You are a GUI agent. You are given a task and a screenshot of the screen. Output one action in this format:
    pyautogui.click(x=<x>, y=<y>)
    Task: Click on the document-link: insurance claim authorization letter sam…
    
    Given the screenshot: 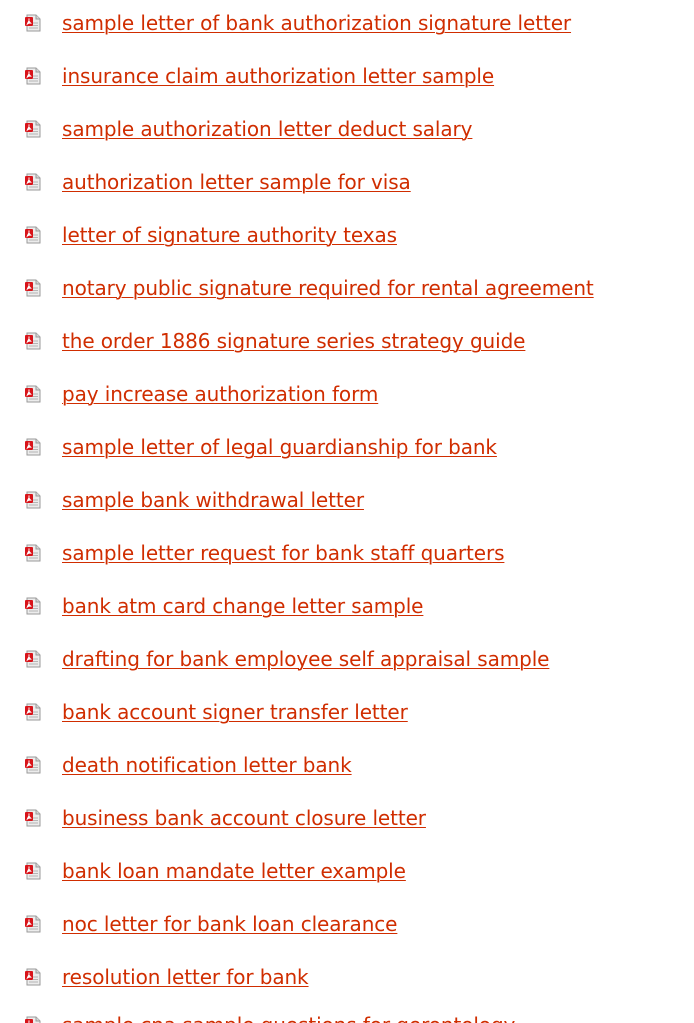 What is the action you would take?
    pyautogui.click(x=278, y=76)
    